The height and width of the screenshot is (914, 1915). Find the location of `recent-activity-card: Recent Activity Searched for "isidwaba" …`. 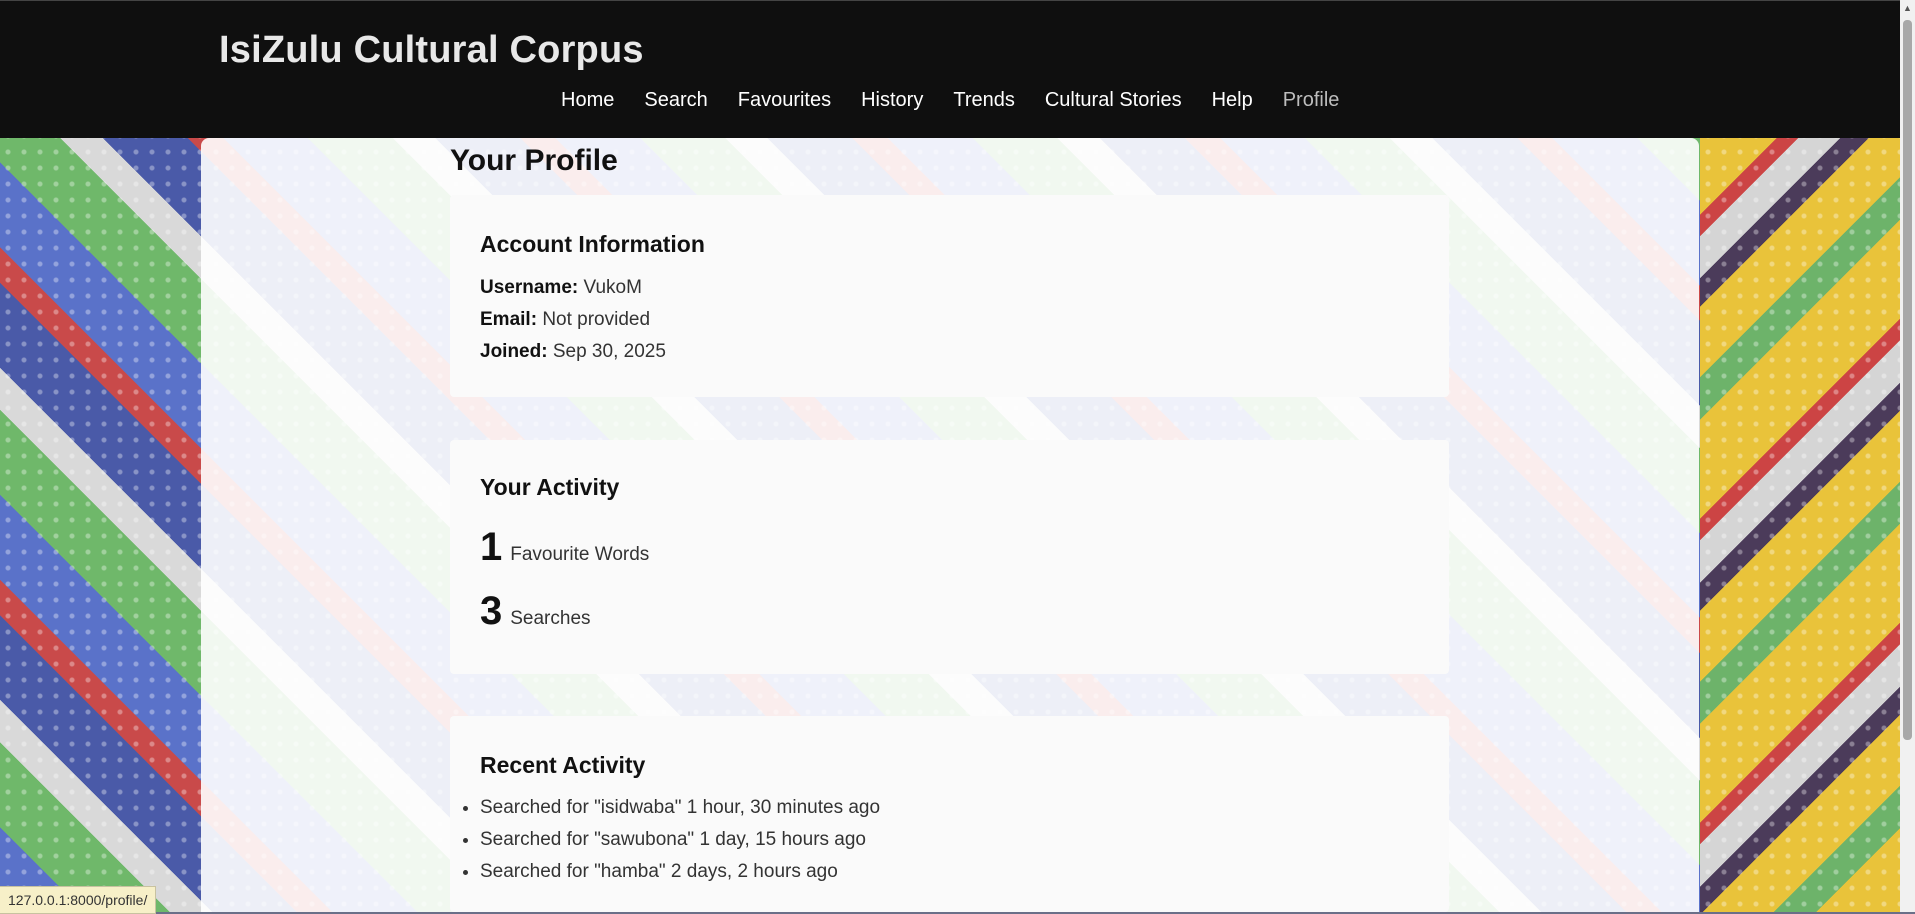

recent-activity-card: Recent Activity Searched for "isidwaba" … is located at coordinates (949, 814).